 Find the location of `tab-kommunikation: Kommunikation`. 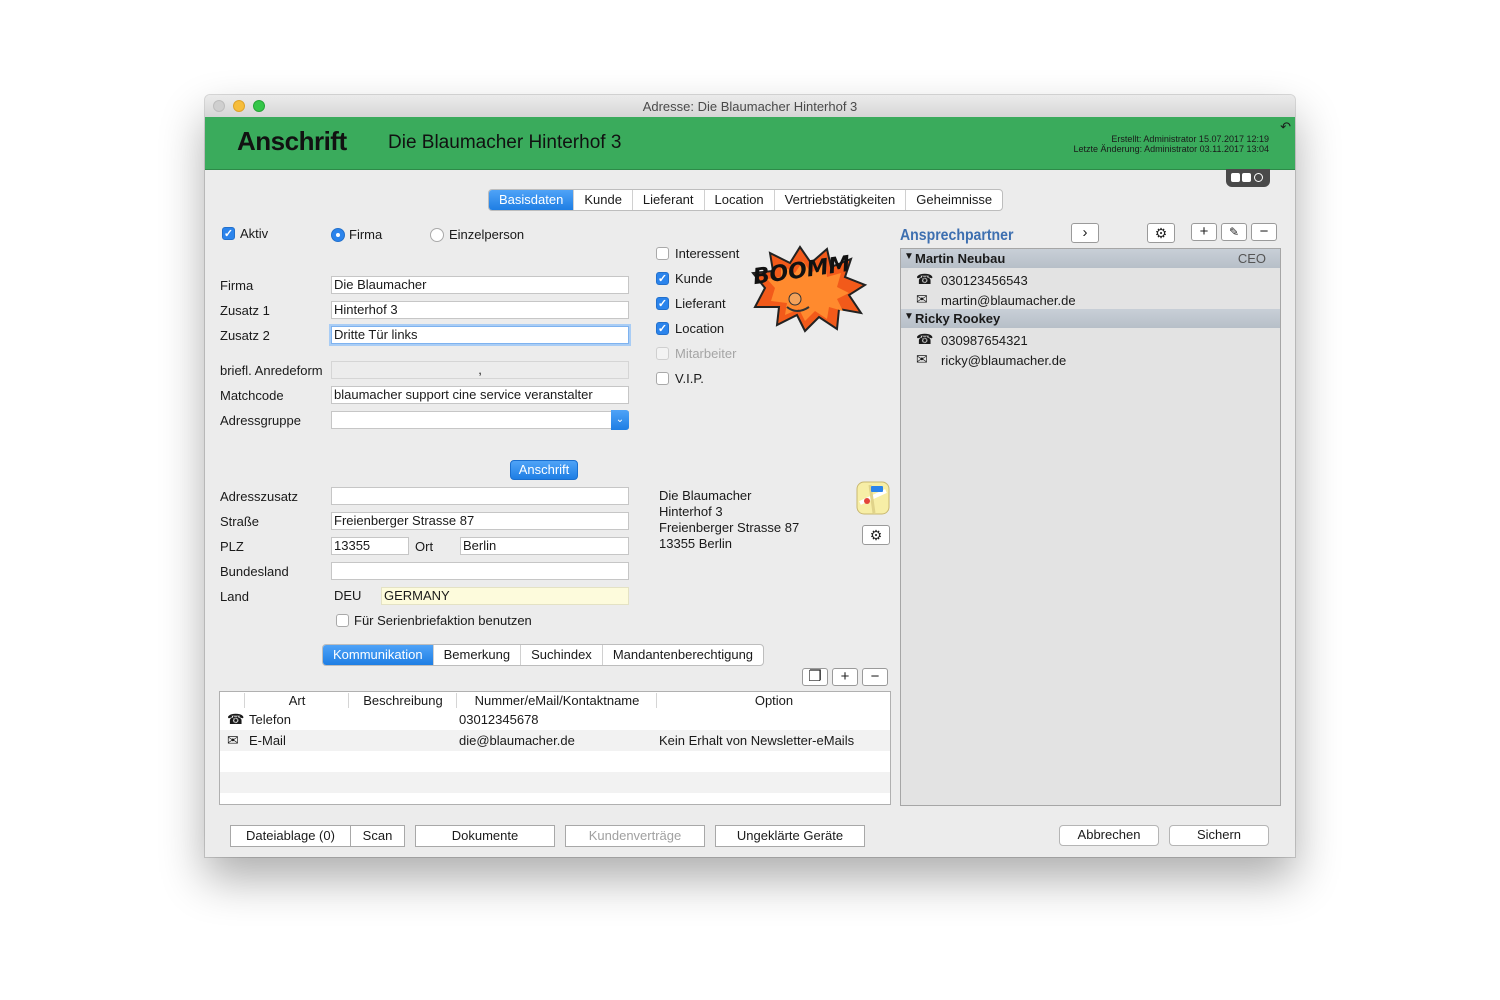

tab-kommunikation: Kommunikation is located at coordinates (378, 655).